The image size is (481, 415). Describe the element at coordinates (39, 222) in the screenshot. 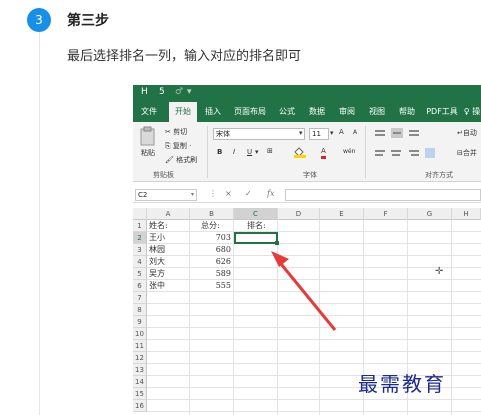

I see `timeline-line` at that location.